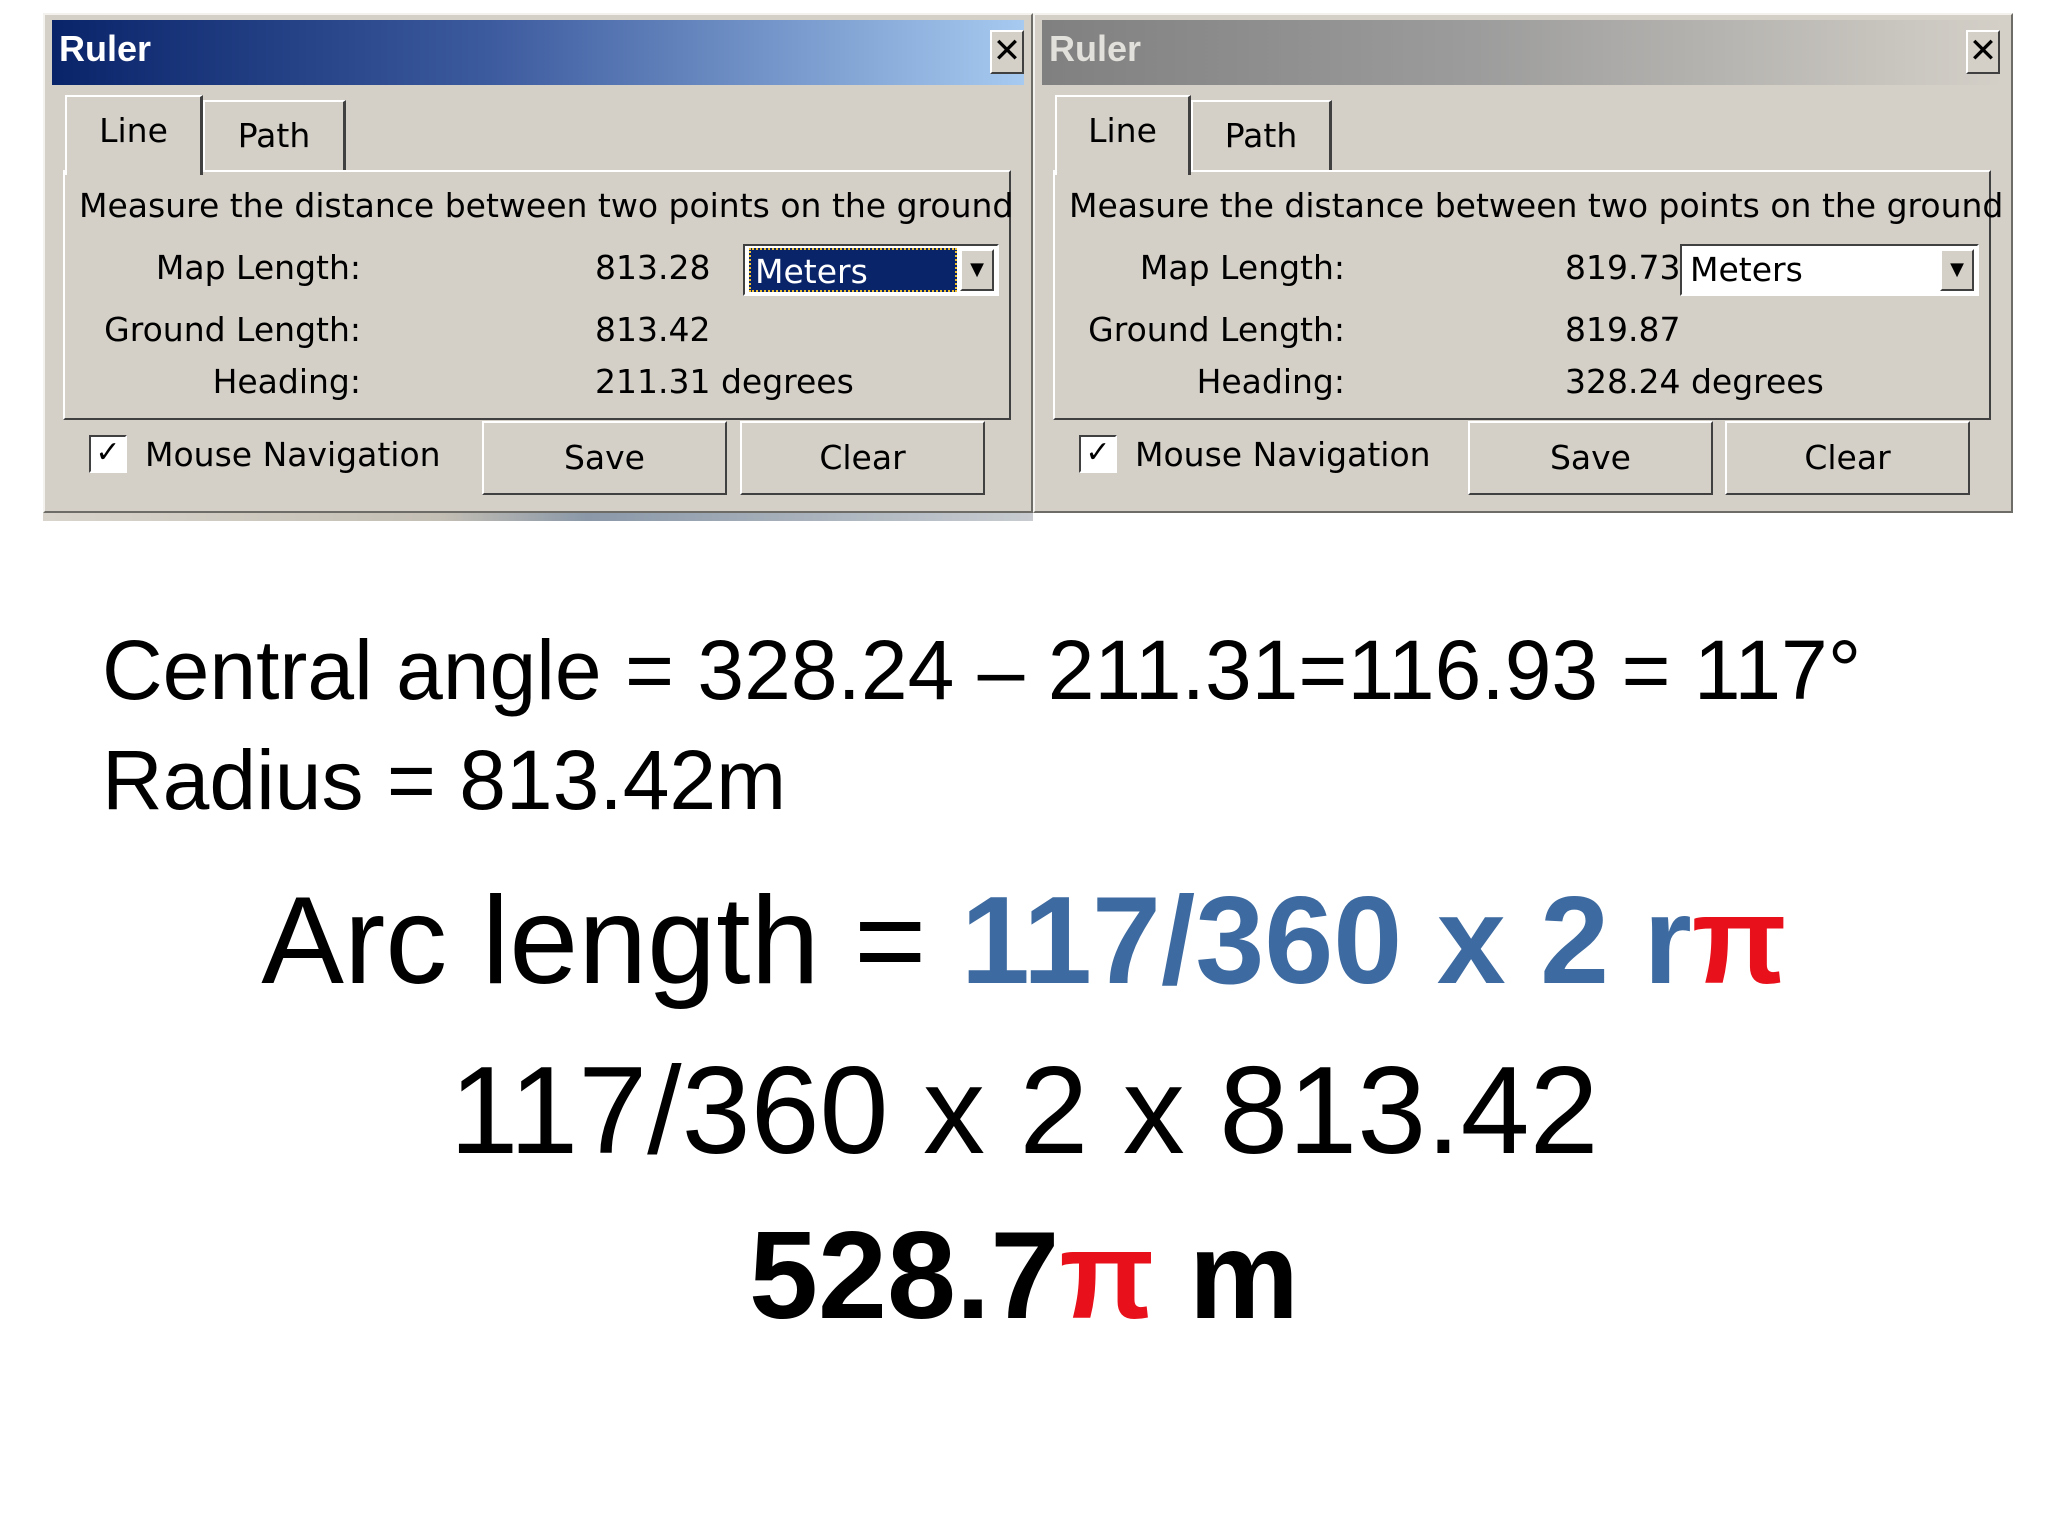  What do you see at coordinates (1326, 941) in the screenshot?
I see `arc-formula-term: 117/360 x 2 r` at bounding box center [1326, 941].